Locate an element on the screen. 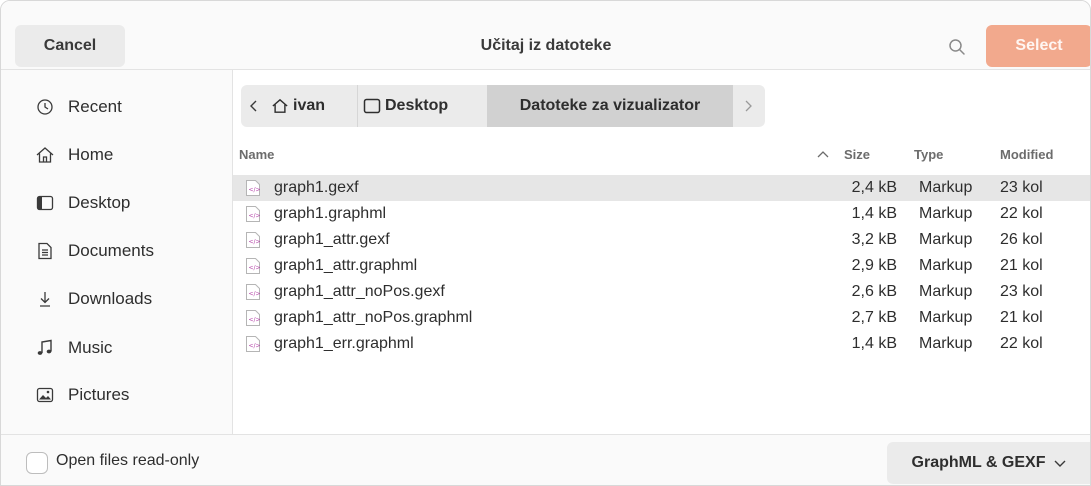 This screenshot has width=1091, height=486. select-button: Select is located at coordinates (1038, 46).